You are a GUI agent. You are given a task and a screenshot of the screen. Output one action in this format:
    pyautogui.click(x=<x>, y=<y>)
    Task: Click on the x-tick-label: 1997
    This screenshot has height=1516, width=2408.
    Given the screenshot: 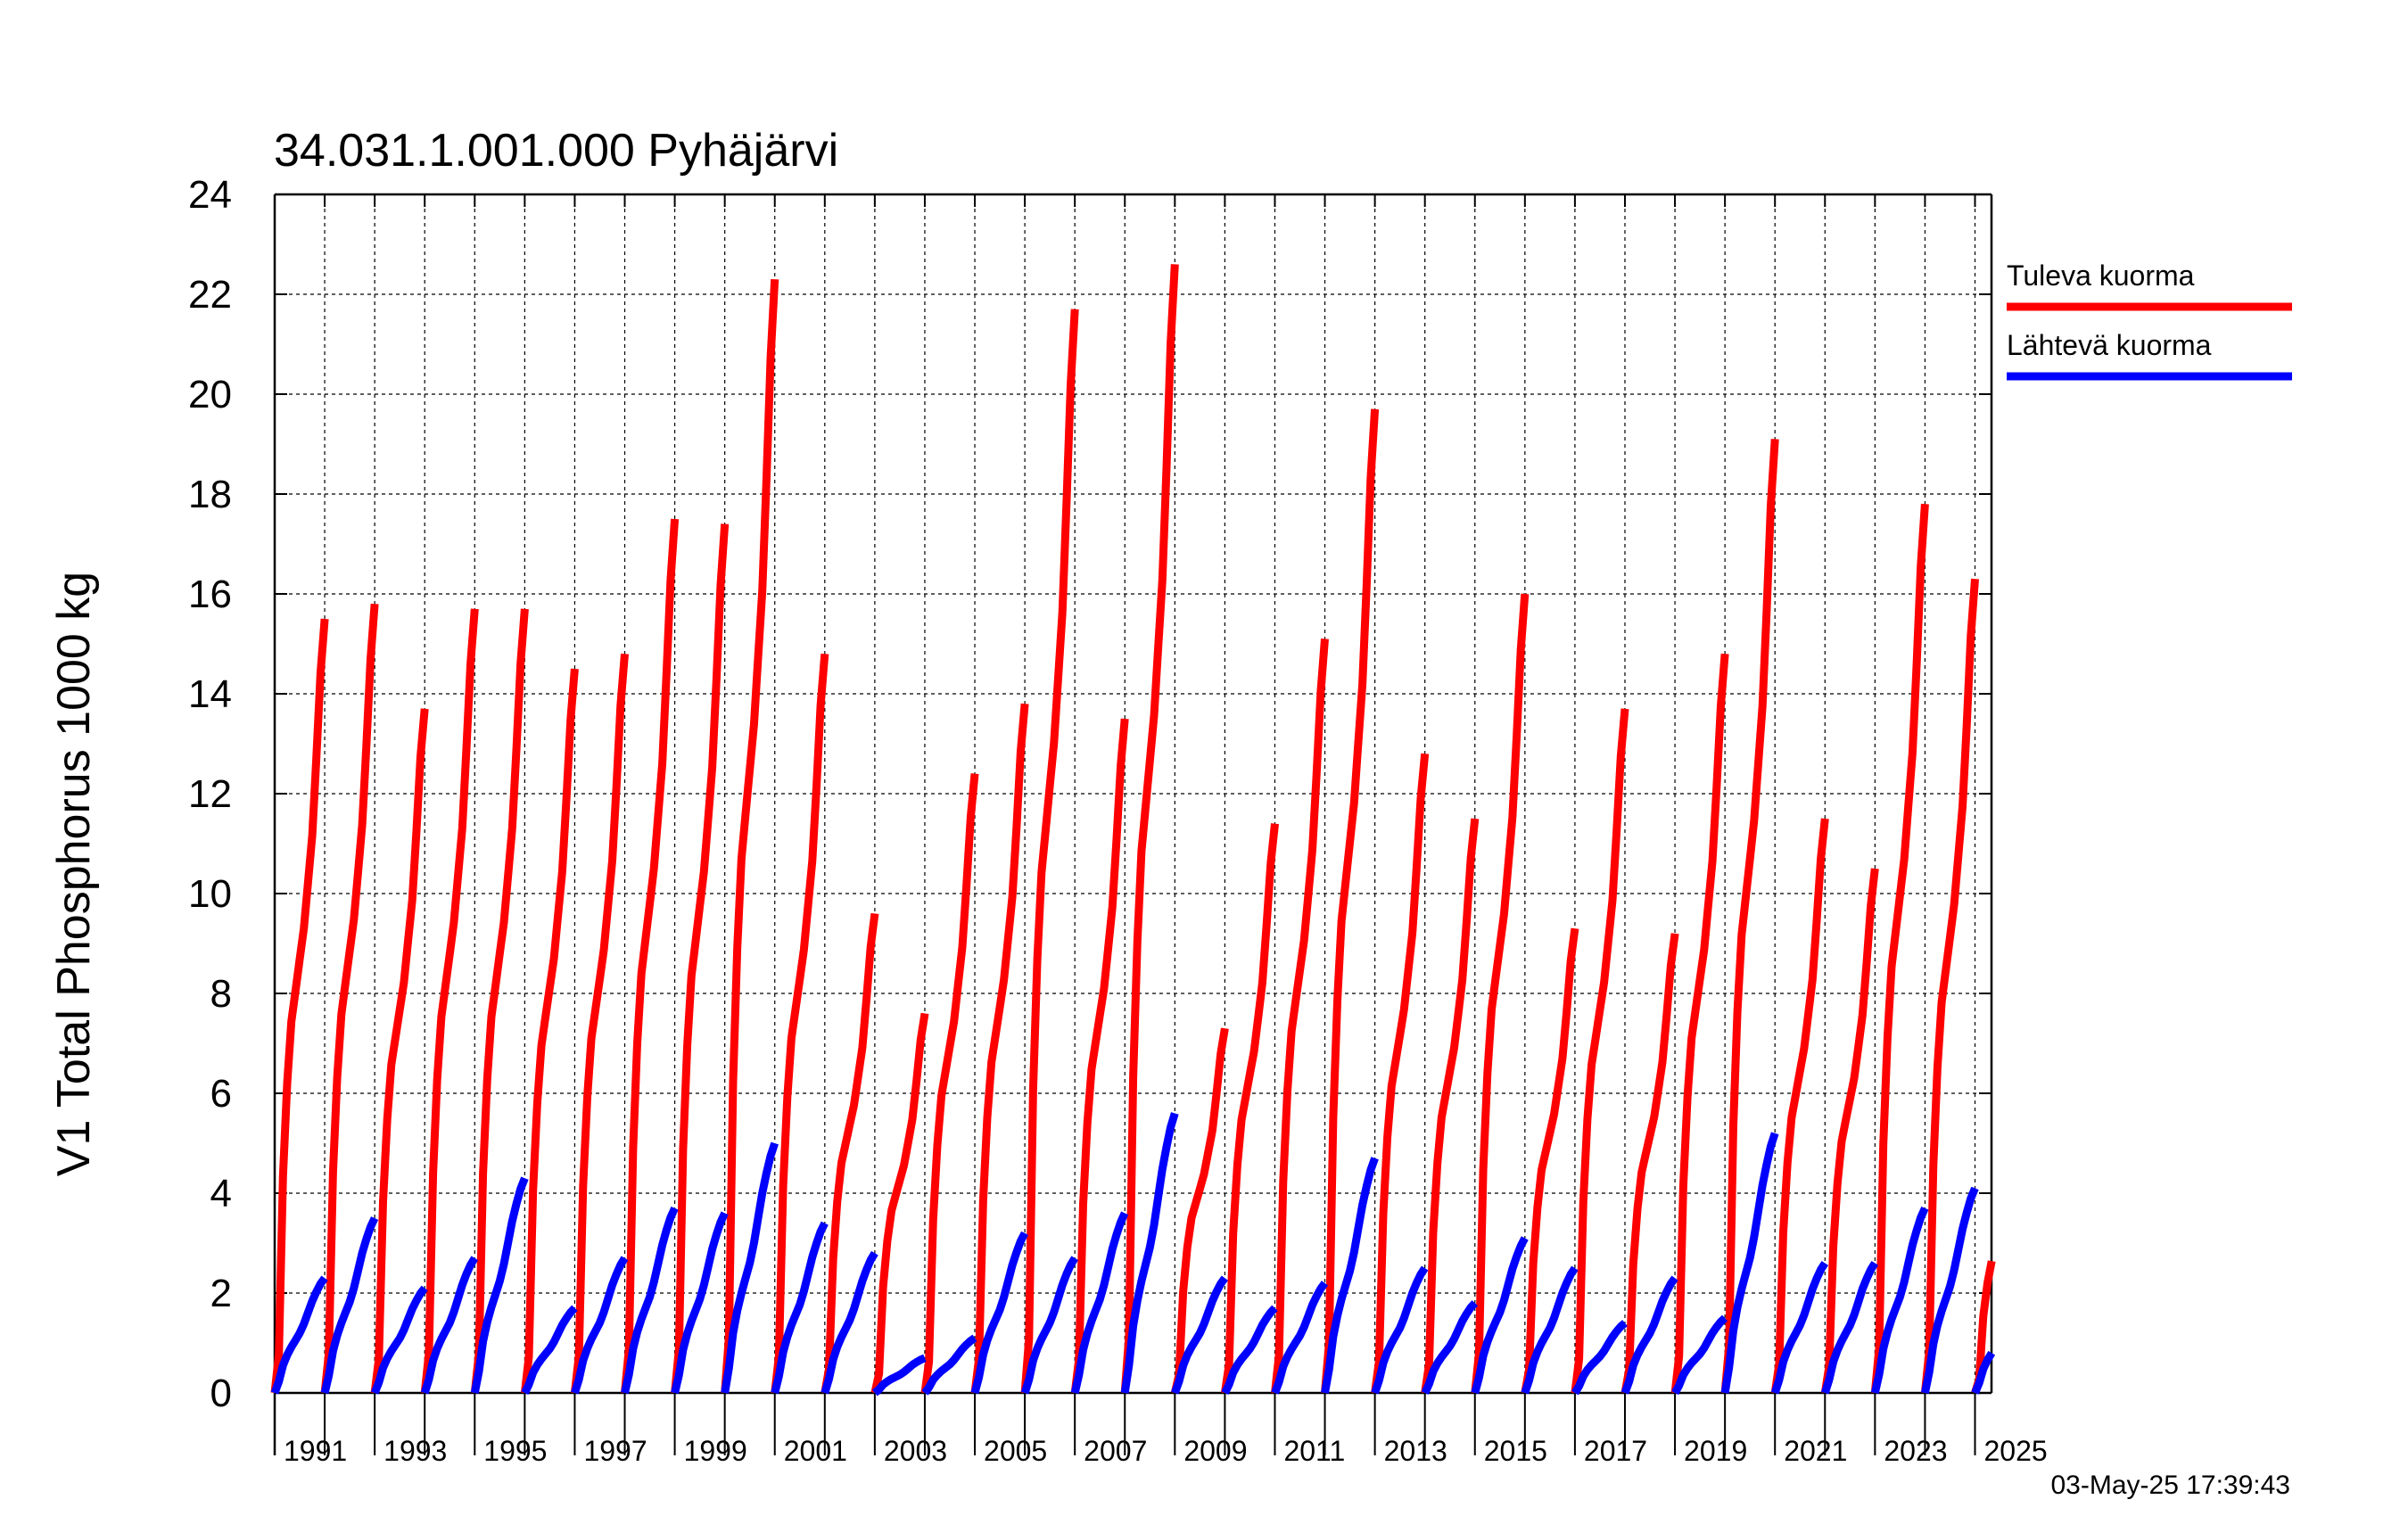 What is the action you would take?
    pyautogui.click(x=615, y=1451)
    